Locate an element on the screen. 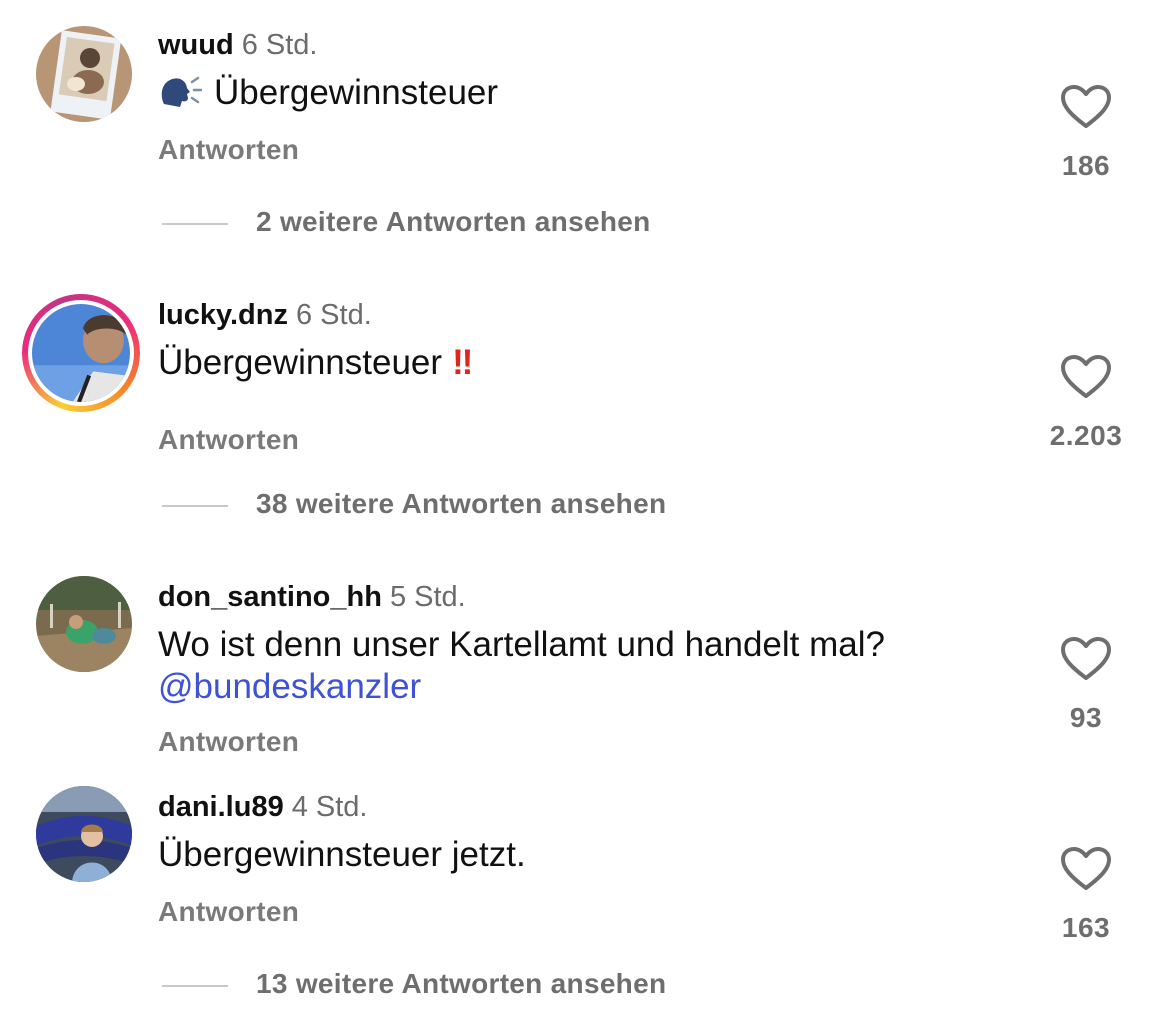 The width and height of the screenshot is (1170, 1025). comment-text: Übergewinnsteuer jetzt. is located at coordinates (342, 855).